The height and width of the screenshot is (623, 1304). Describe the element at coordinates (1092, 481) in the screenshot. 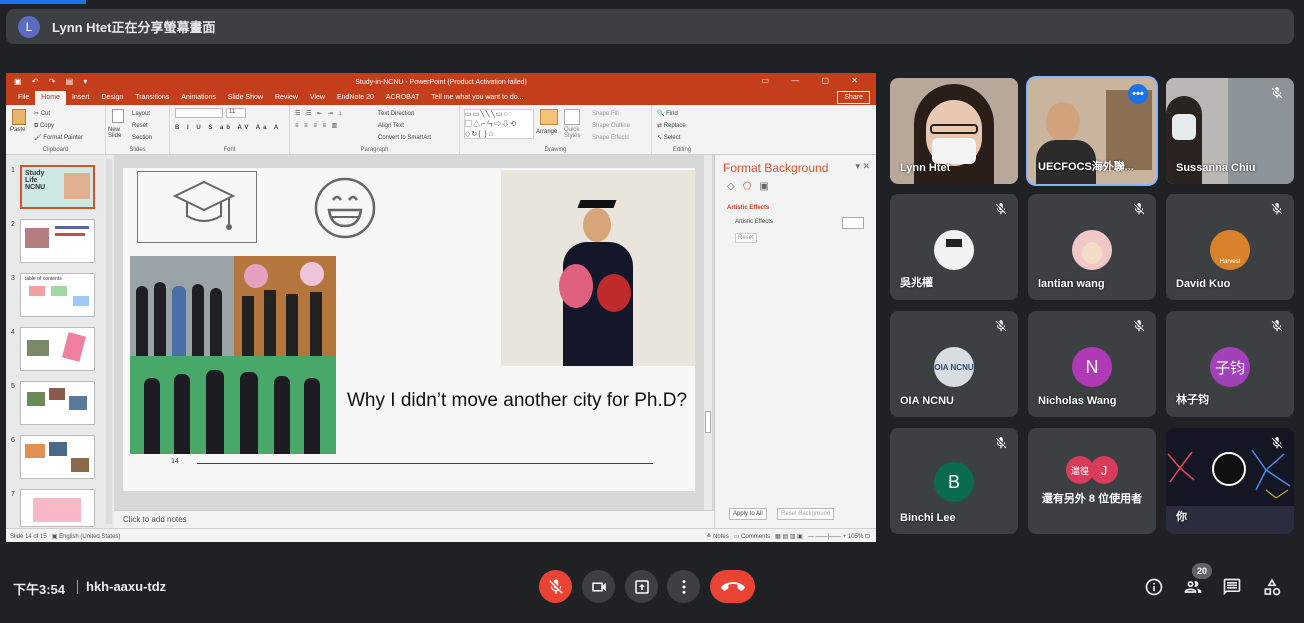

I see `overflow-participants-tile: 邋徨 J 還有另外 8 位使用者` at that location.